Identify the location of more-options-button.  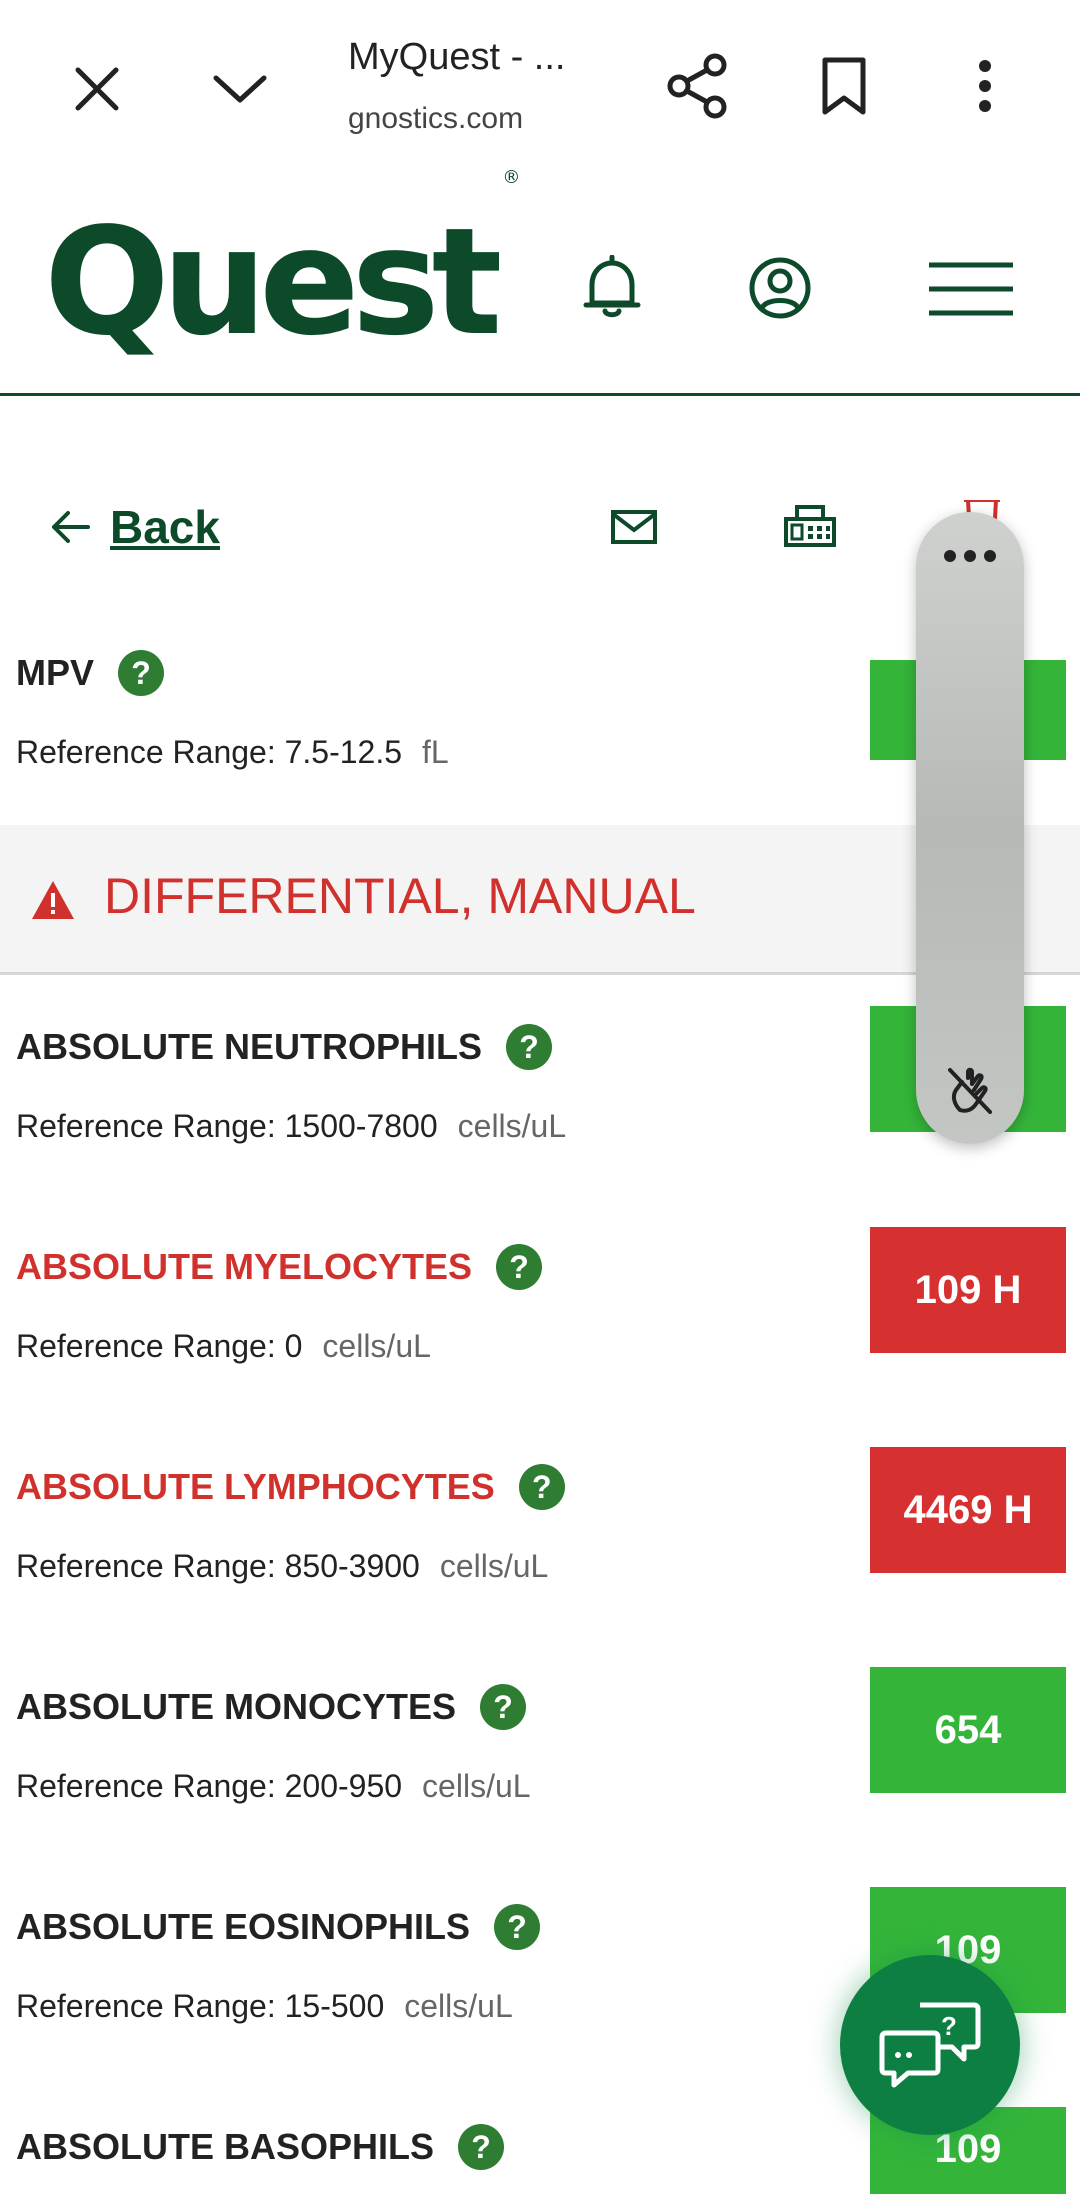
(985, 86).